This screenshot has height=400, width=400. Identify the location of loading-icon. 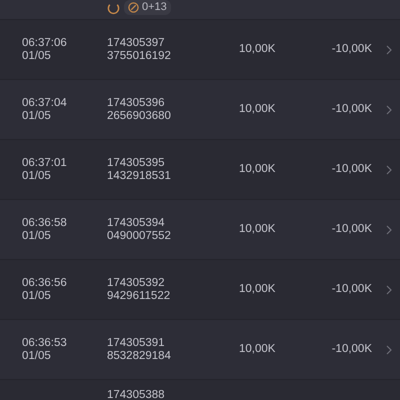
(113, 8).